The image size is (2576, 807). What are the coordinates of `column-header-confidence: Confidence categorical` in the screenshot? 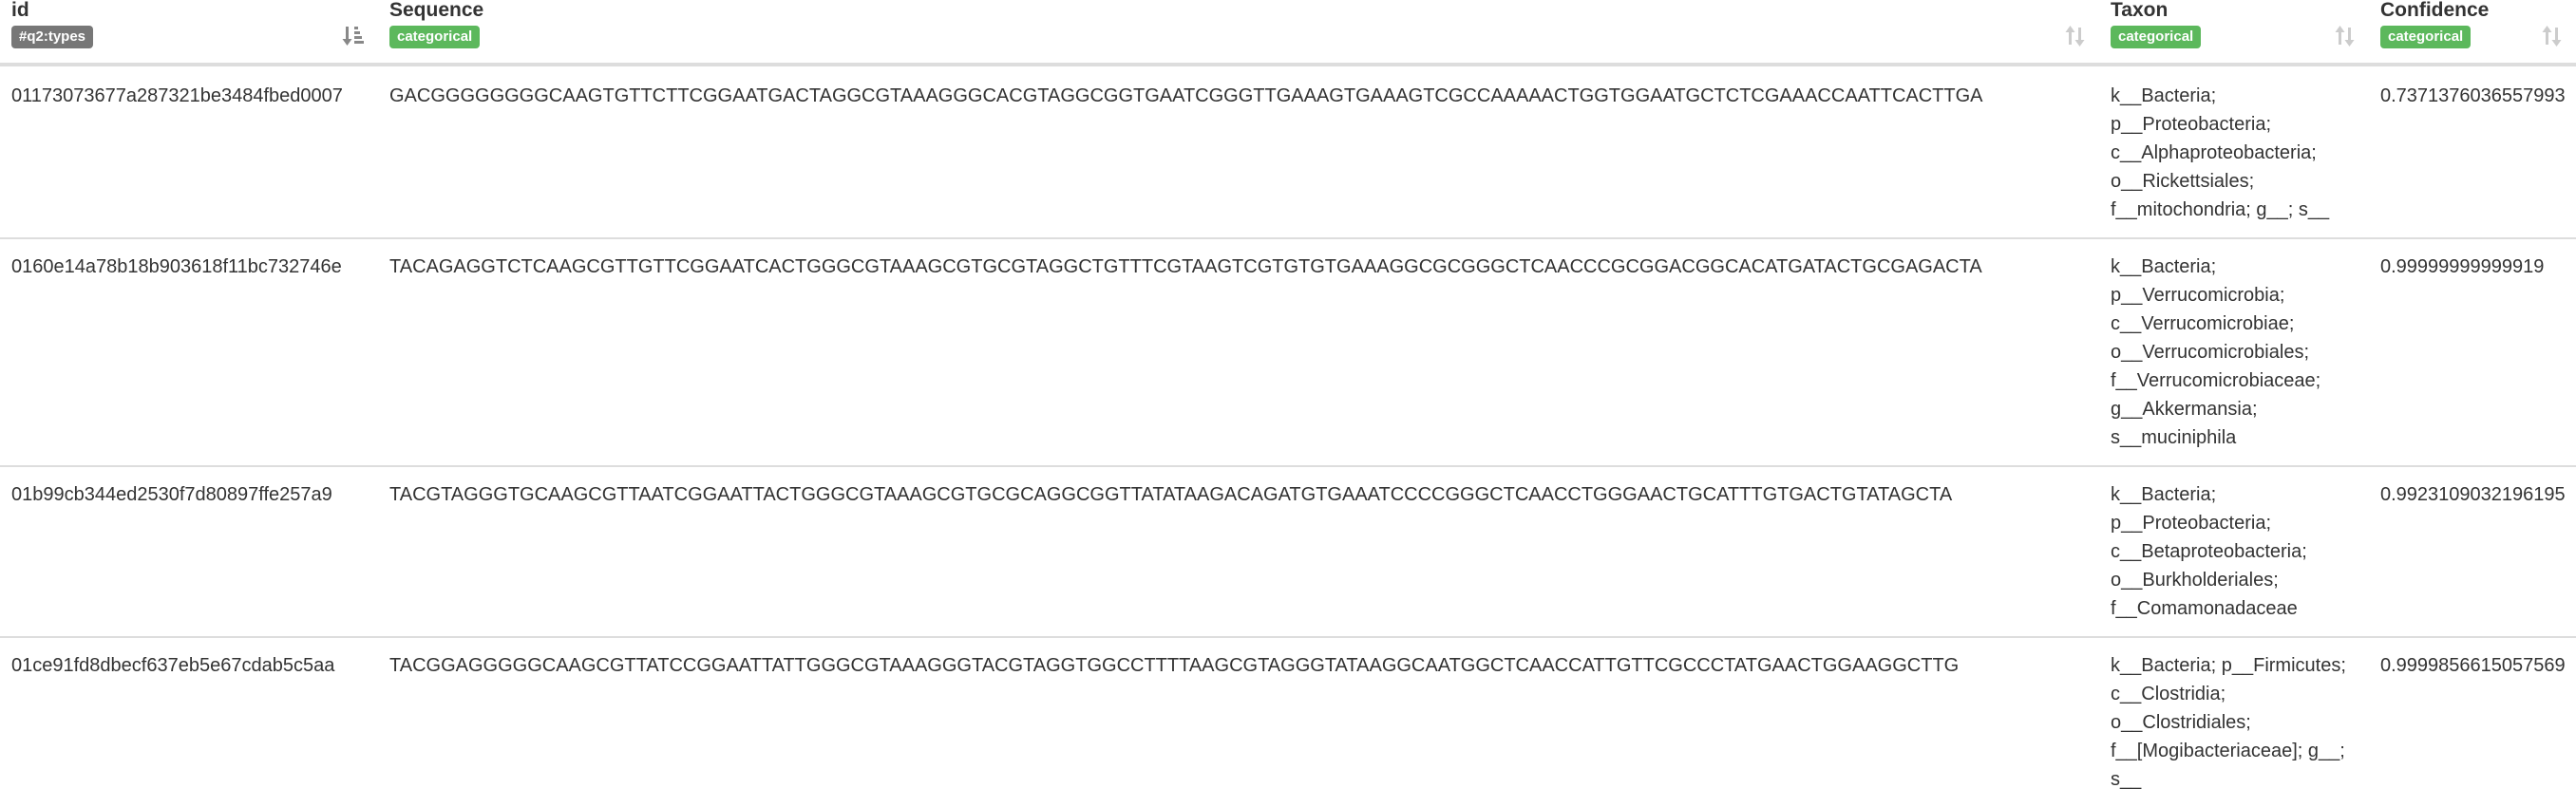 It's located at (2472, 33).